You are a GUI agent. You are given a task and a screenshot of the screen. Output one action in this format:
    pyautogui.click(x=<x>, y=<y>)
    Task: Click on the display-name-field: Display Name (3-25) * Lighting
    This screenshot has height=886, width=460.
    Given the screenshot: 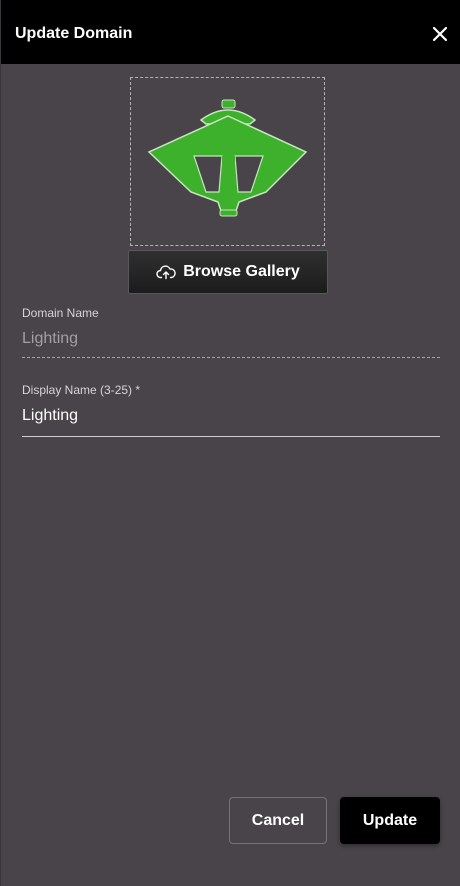 What is the action you would take?
    pyautogui.click(x=231, y=410)
    